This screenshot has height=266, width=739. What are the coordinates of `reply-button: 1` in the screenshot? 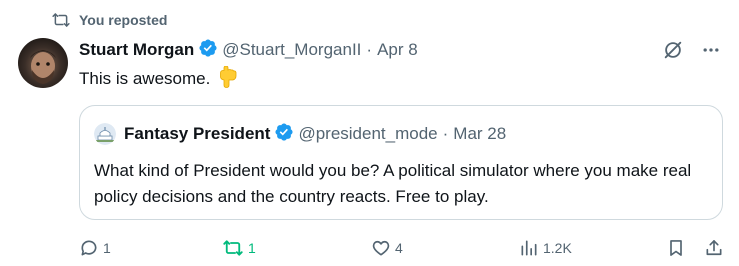 It's located at (95, 248).